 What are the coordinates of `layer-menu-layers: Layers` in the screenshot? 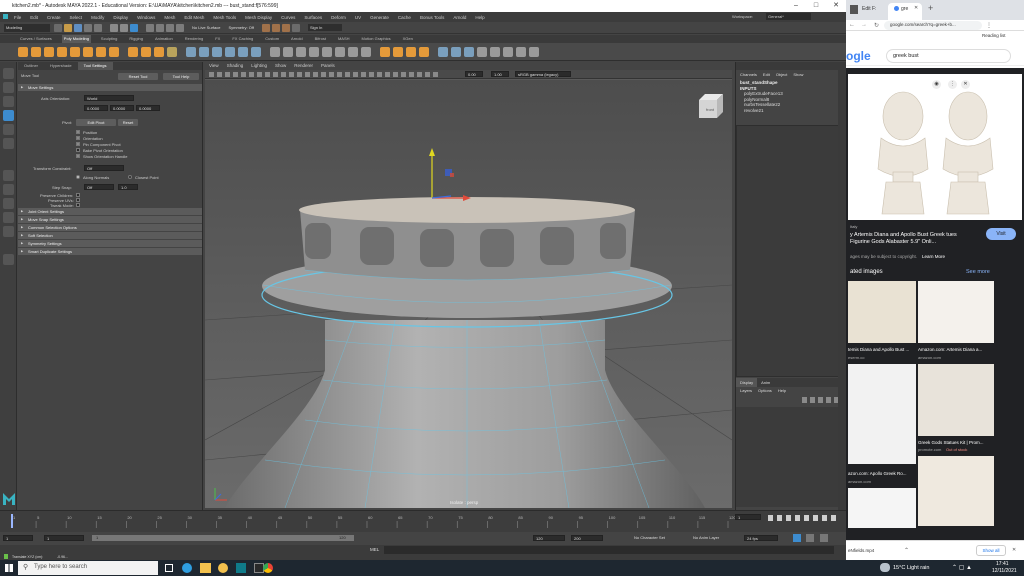 It's located at (746, 390).